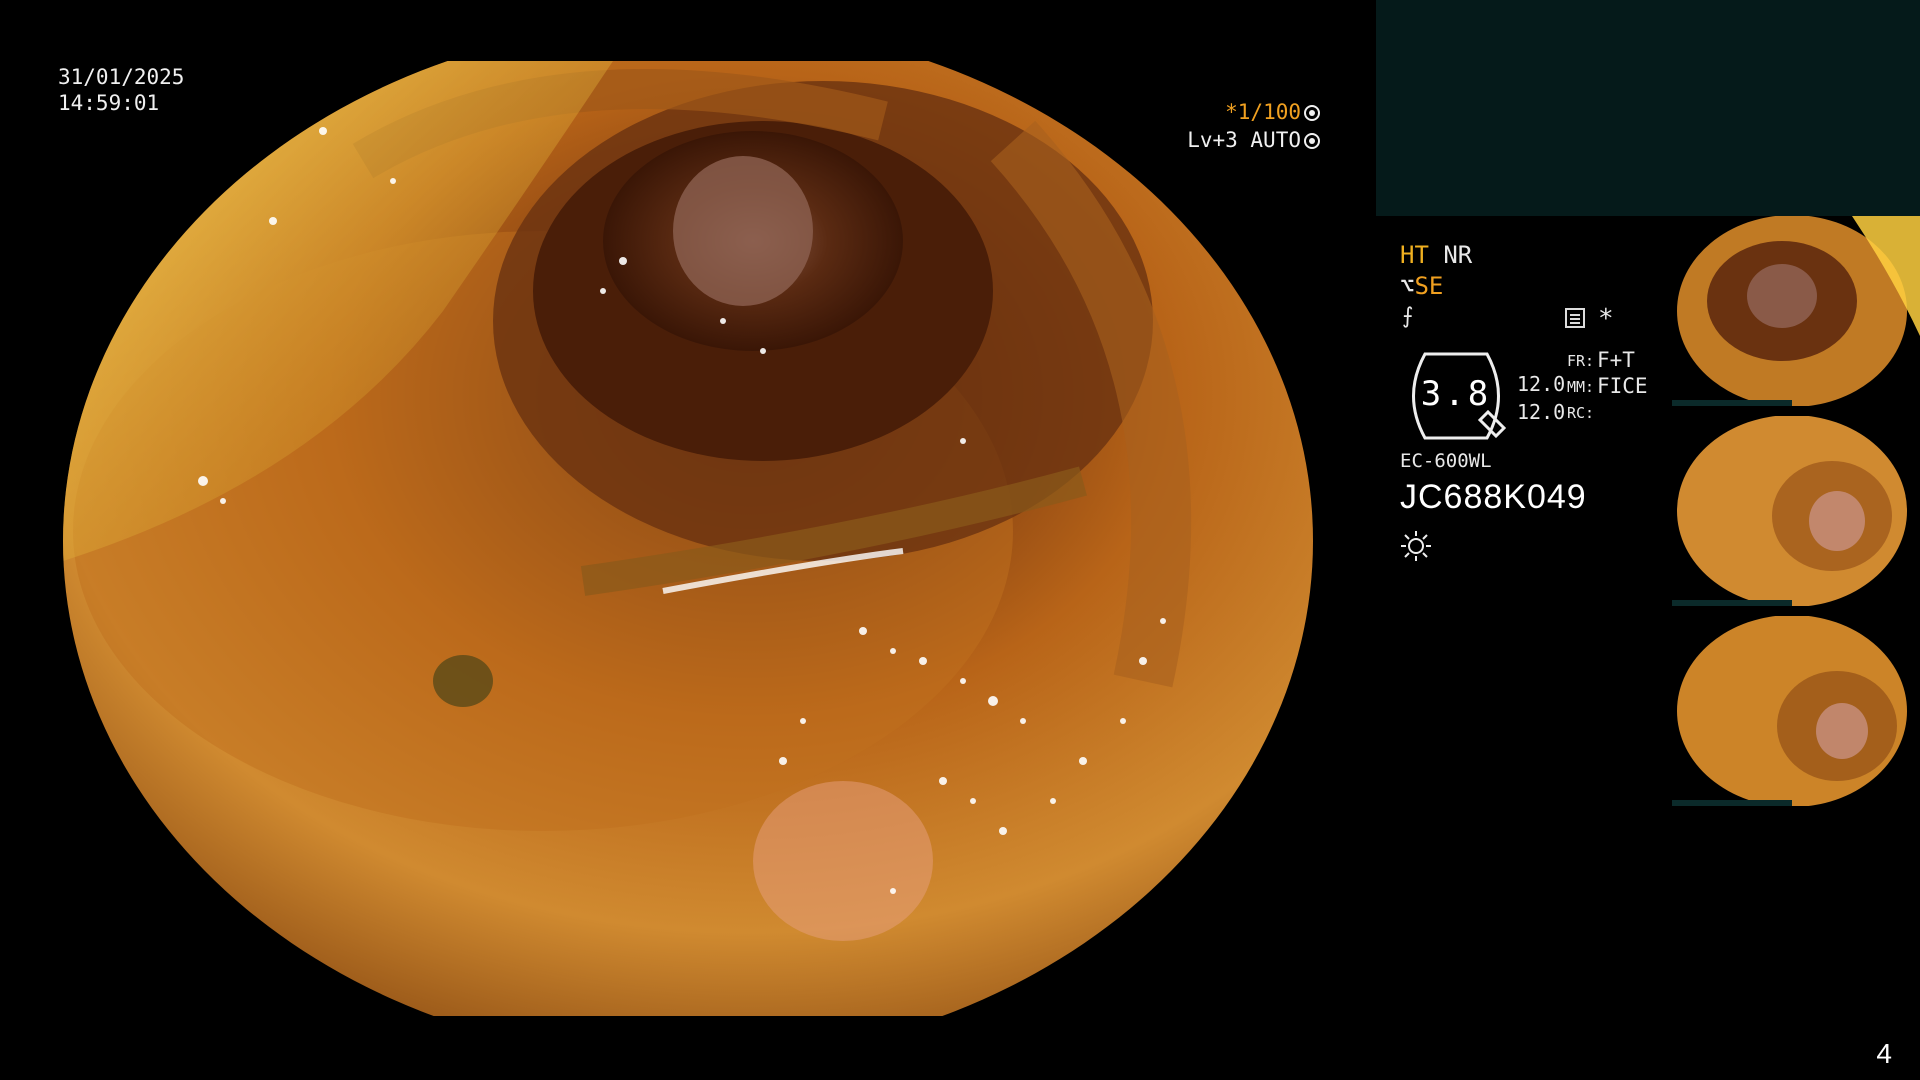  I want to click on shutter-indicator: *1/100, so click(1272, 112).